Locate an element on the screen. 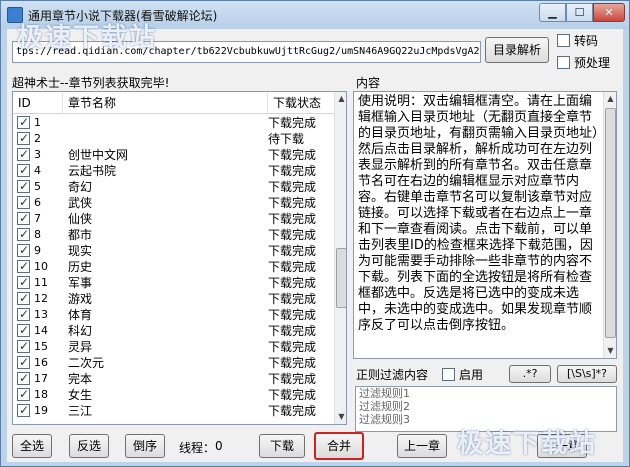 The width and height of the screenshot is (630, 467). preprocess-option: 预处理 is located at coordinates (583, 62).